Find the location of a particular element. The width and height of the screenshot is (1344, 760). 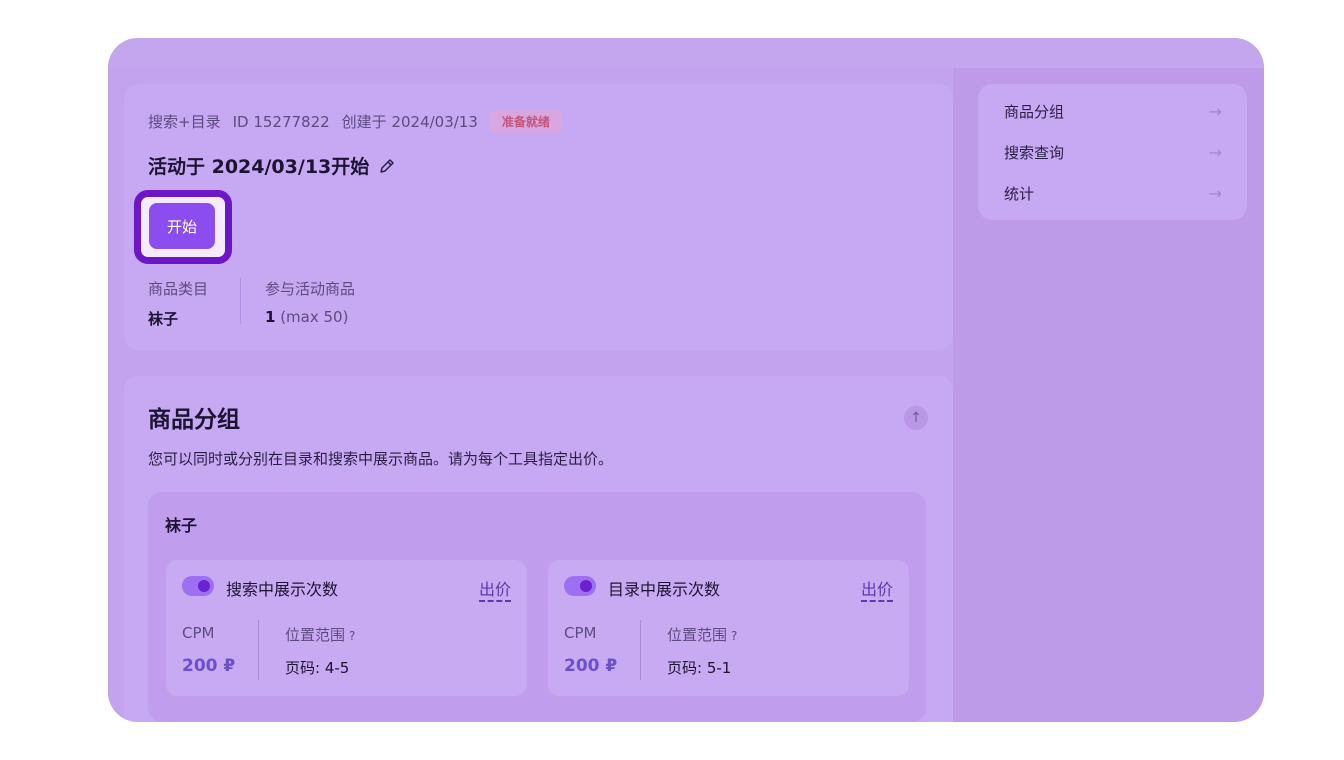

tool-title: 搜索中展示次数 is located at coordinates (282, 589).